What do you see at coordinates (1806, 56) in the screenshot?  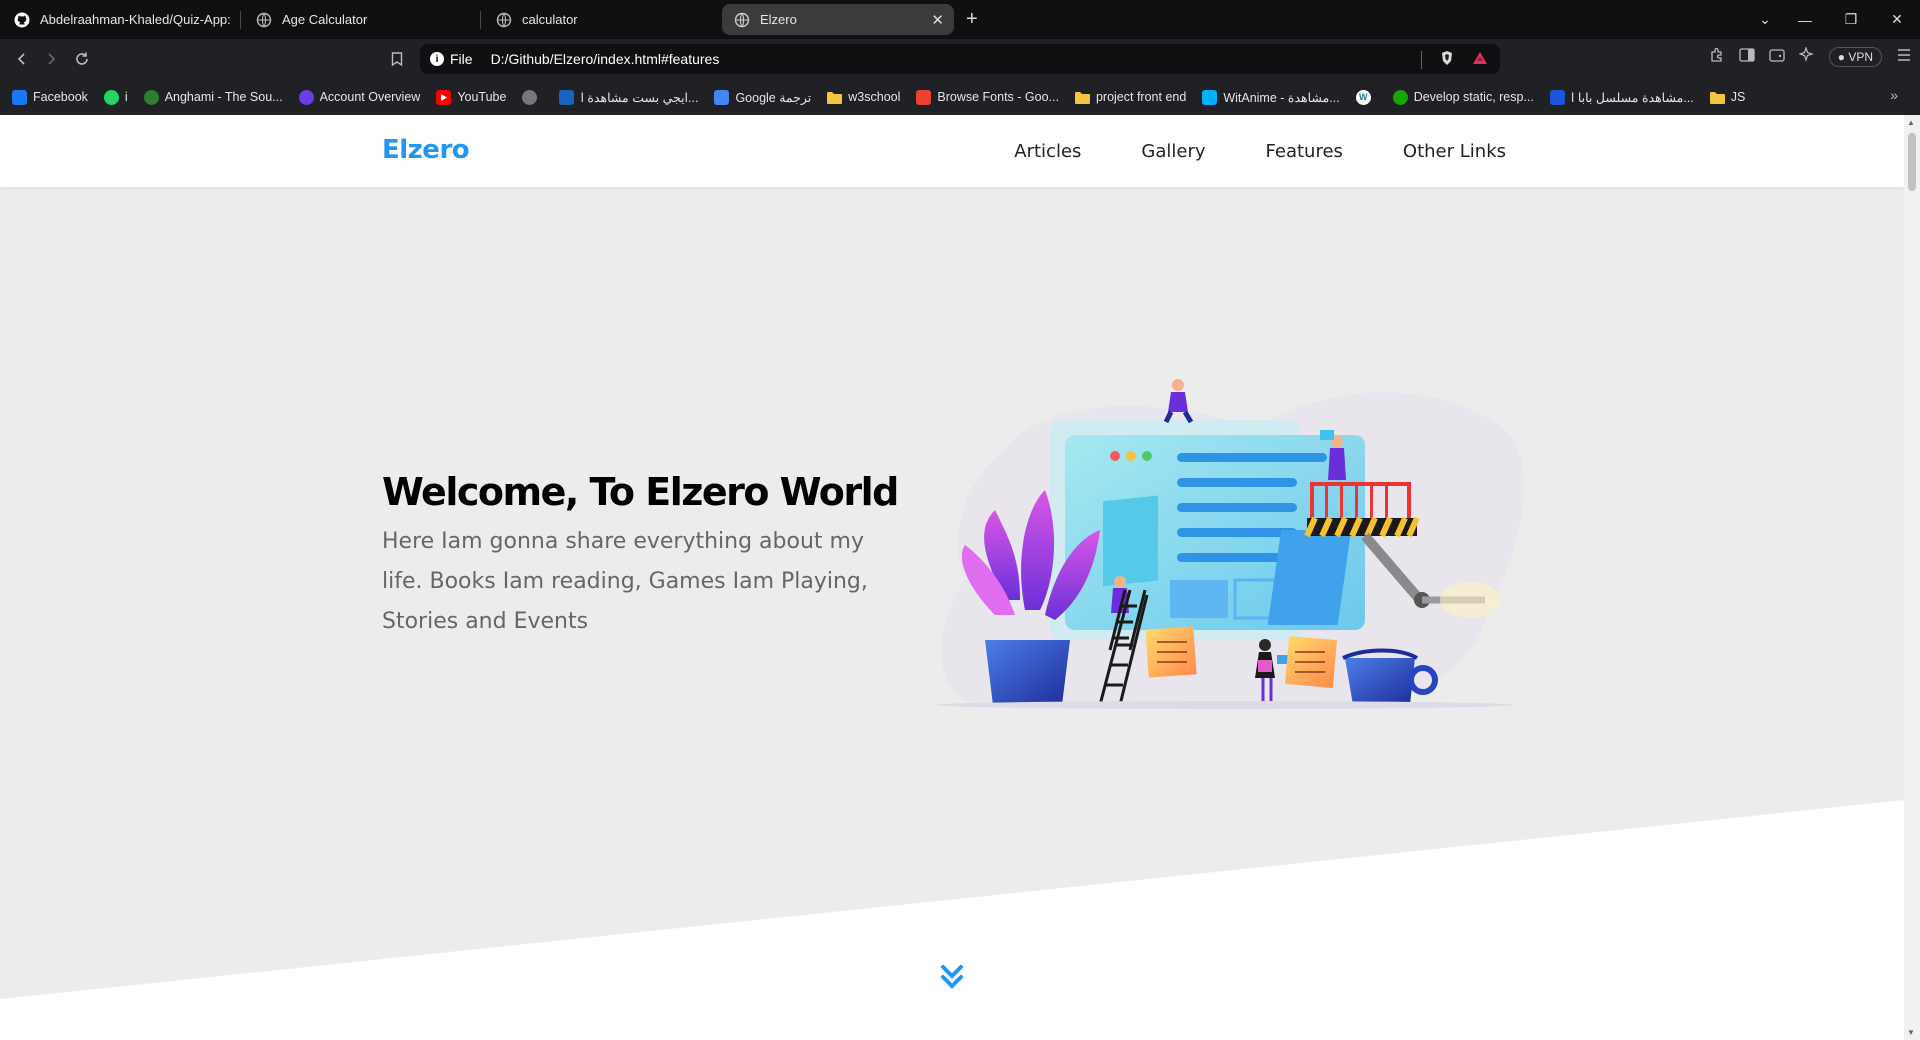 I see `leo-ai-icon` at bounding box center [1806, 56].